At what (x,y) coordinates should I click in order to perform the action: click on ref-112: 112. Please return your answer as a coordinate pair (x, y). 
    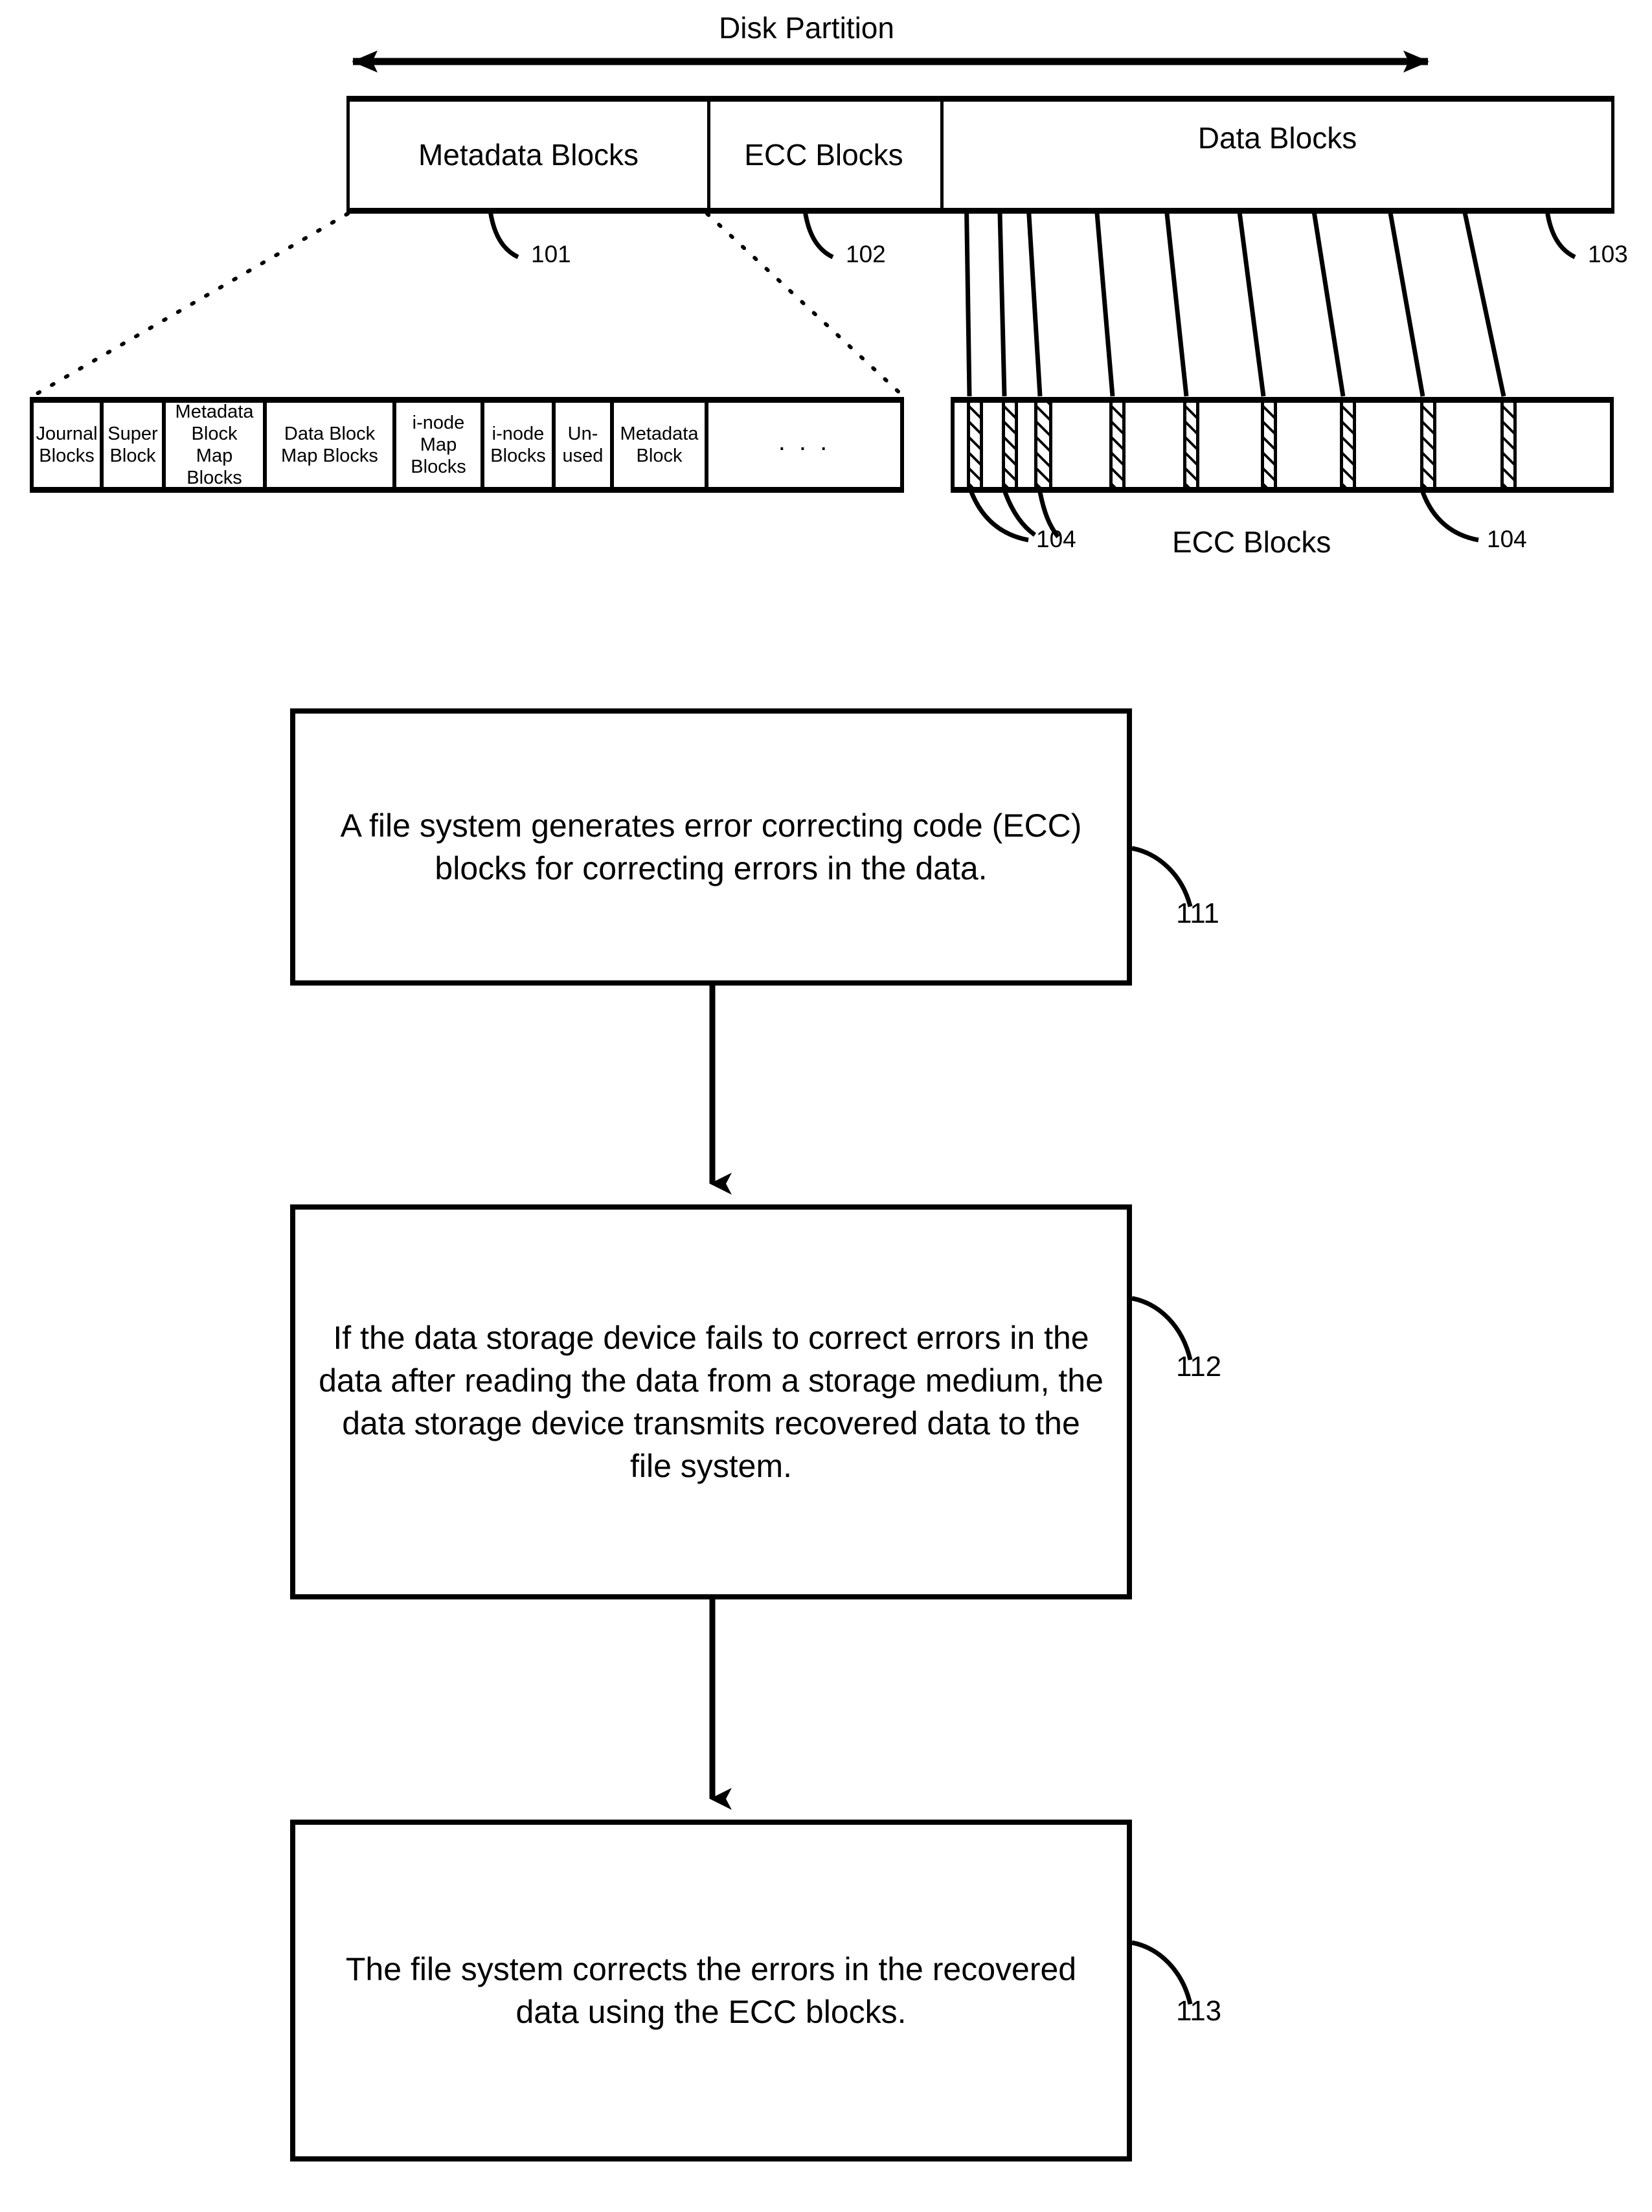
    Looking at the image, I should click on (1199, 1366).